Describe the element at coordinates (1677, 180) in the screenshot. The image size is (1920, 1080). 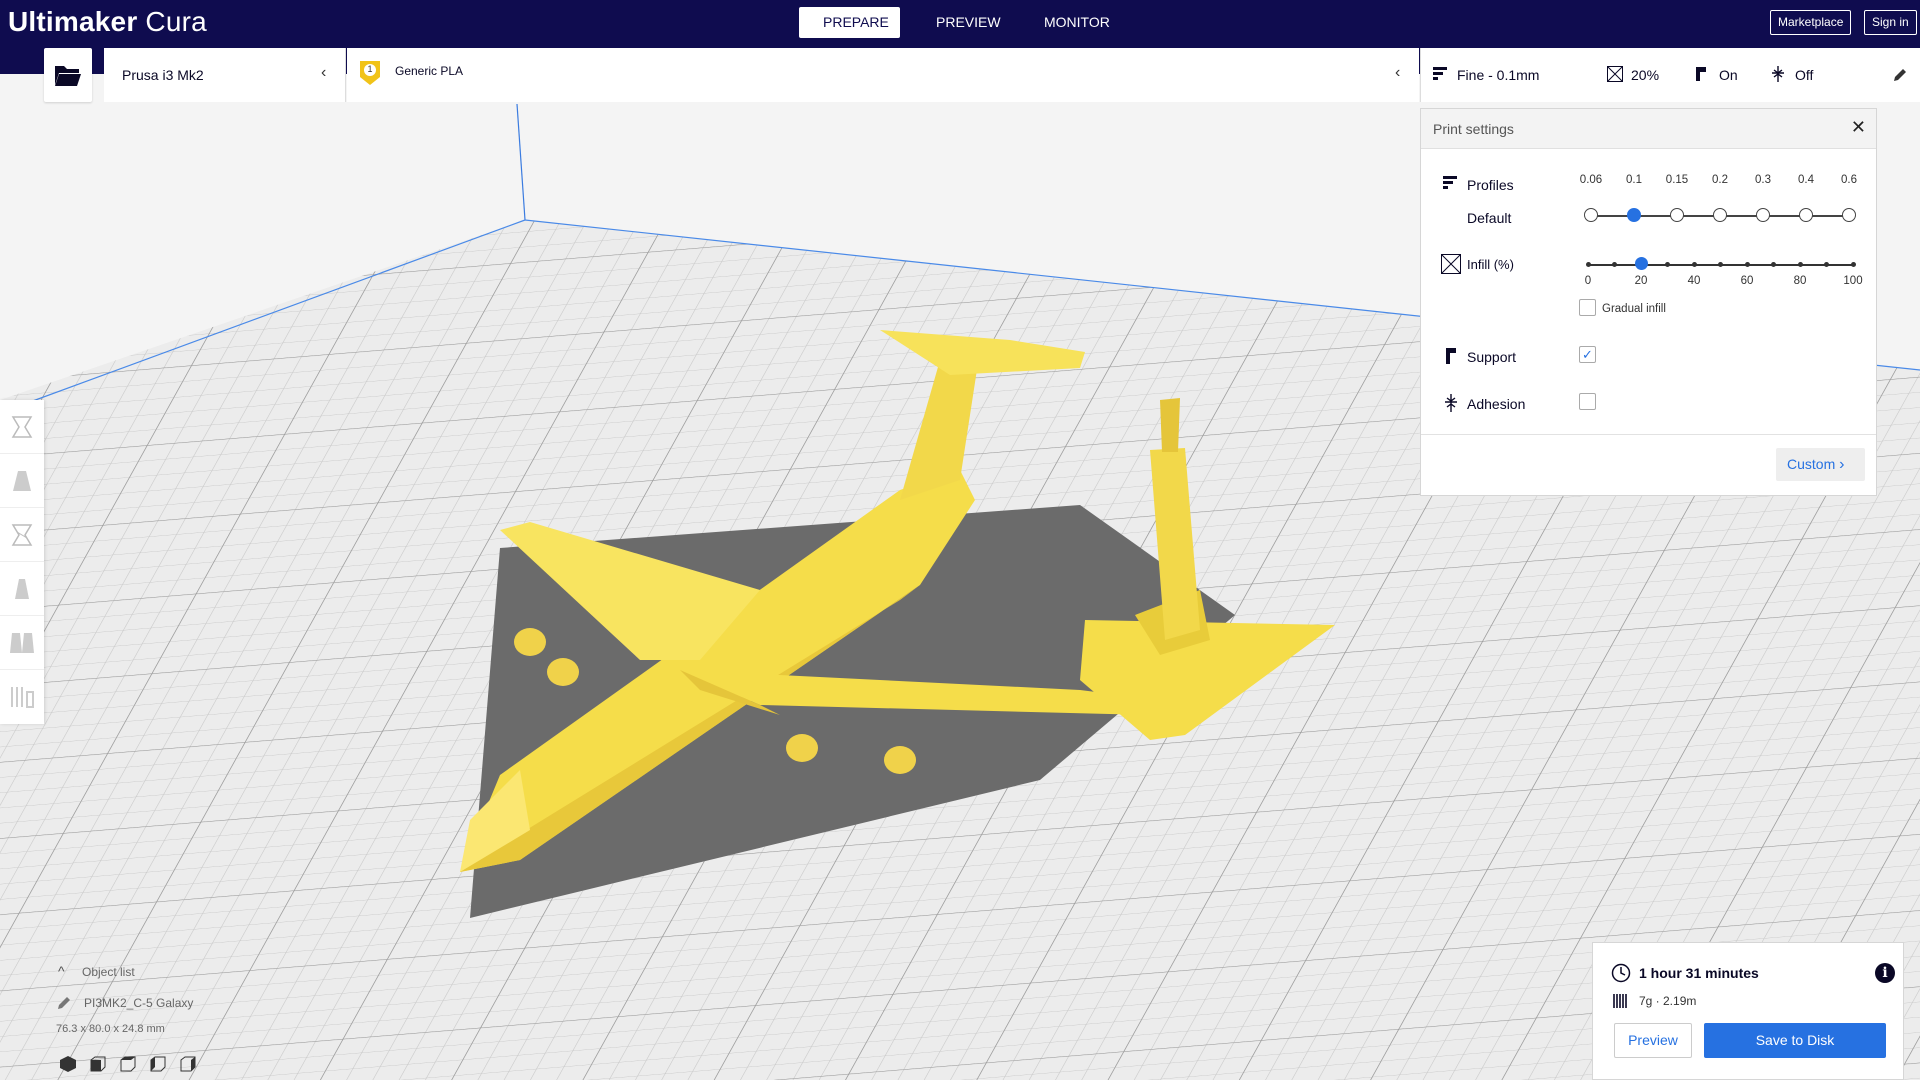
I see `layer-height-tick: 0.15` at that location.